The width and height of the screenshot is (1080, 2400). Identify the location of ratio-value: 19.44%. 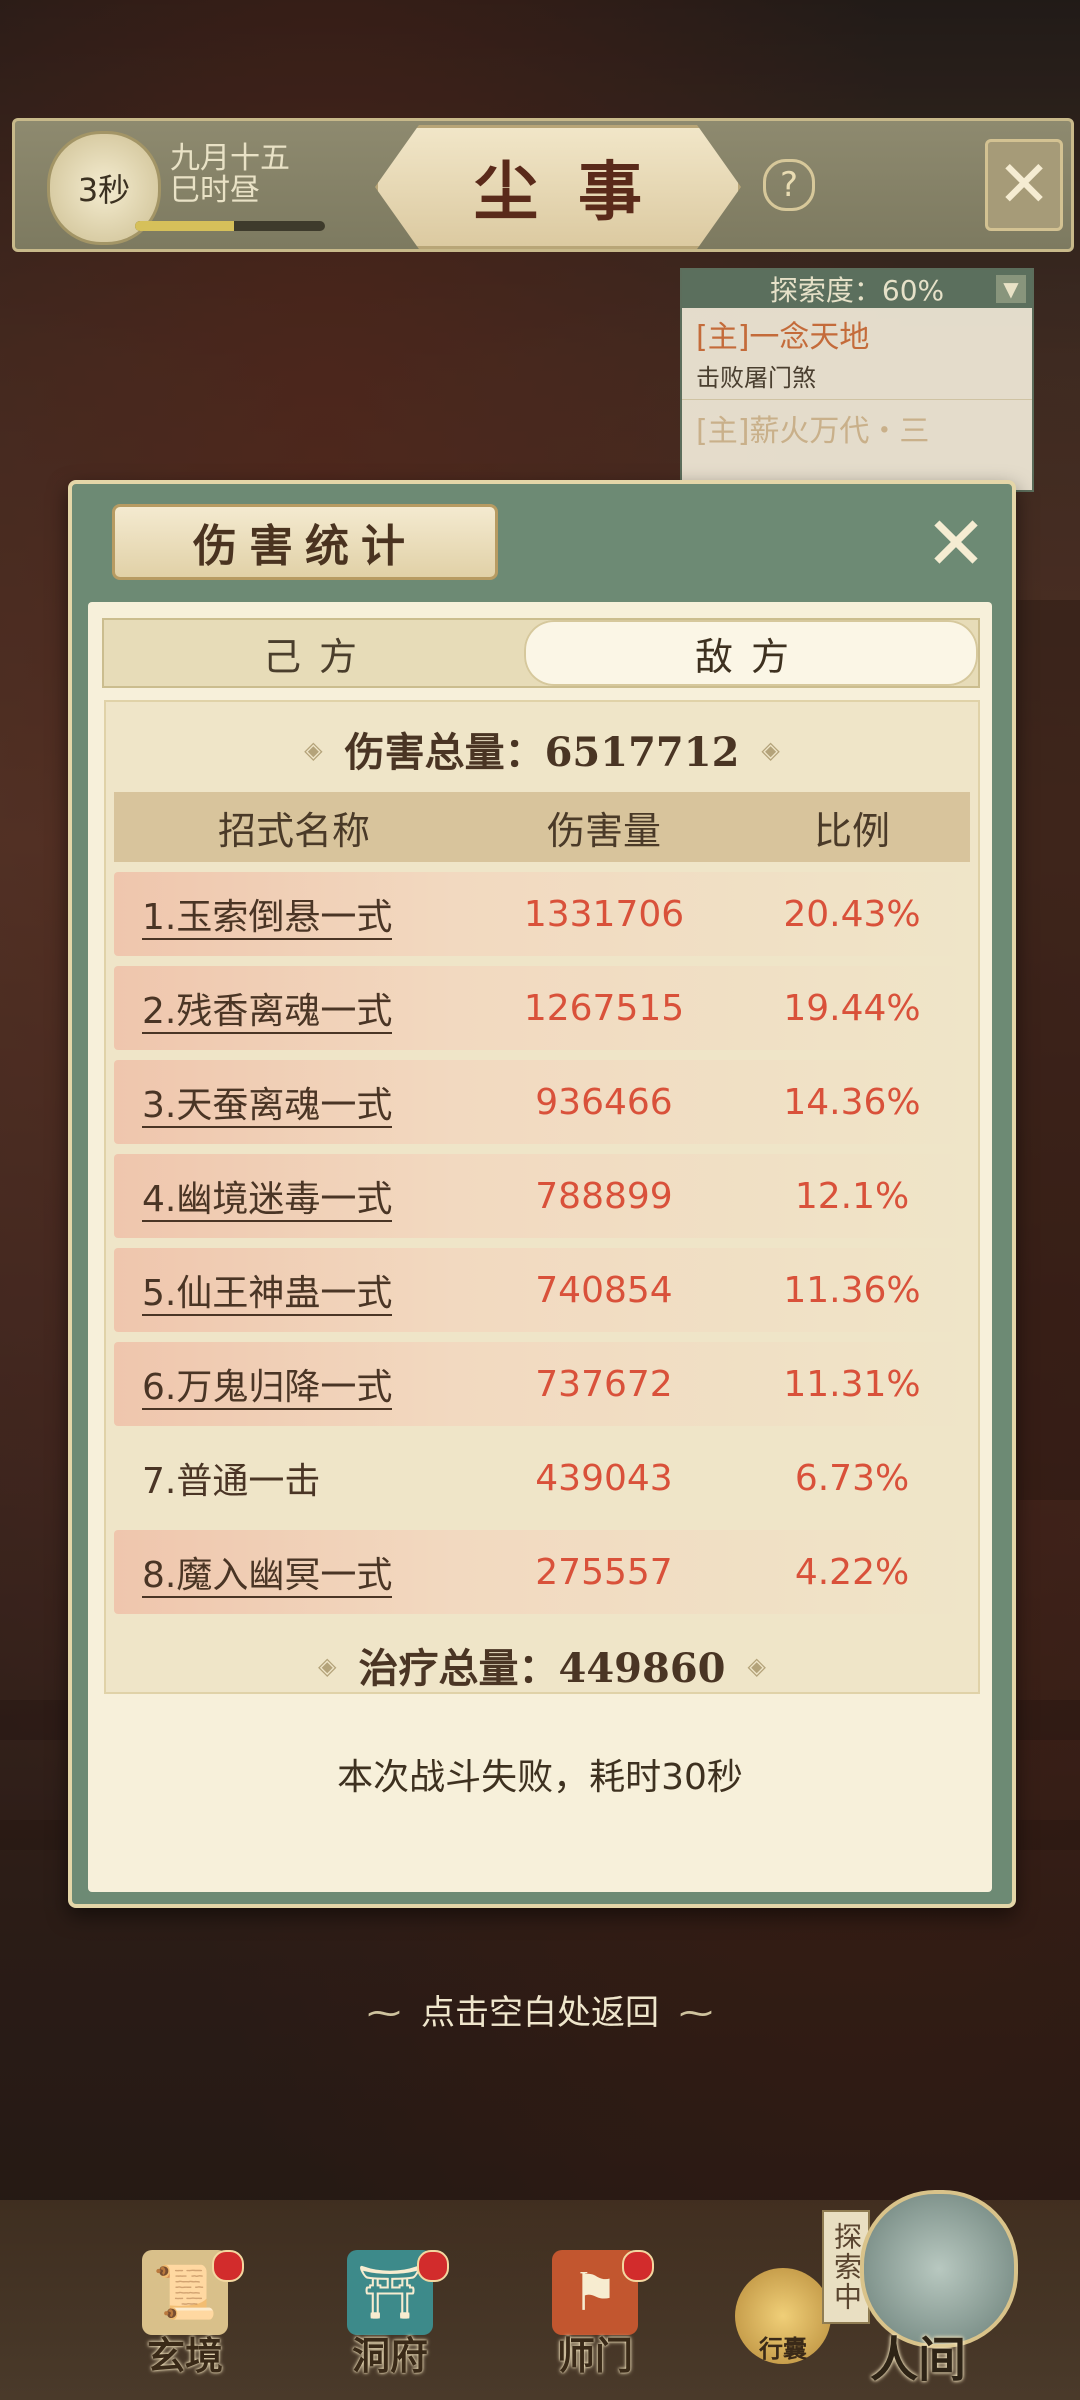
(852, 1008).